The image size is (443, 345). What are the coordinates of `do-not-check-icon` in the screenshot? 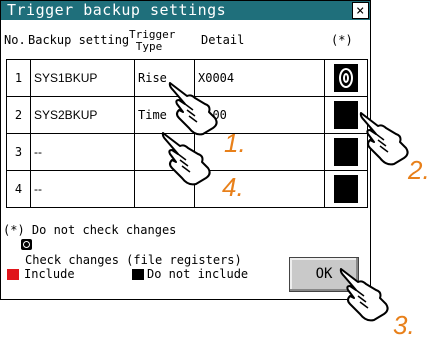 It's located at (346, 78).